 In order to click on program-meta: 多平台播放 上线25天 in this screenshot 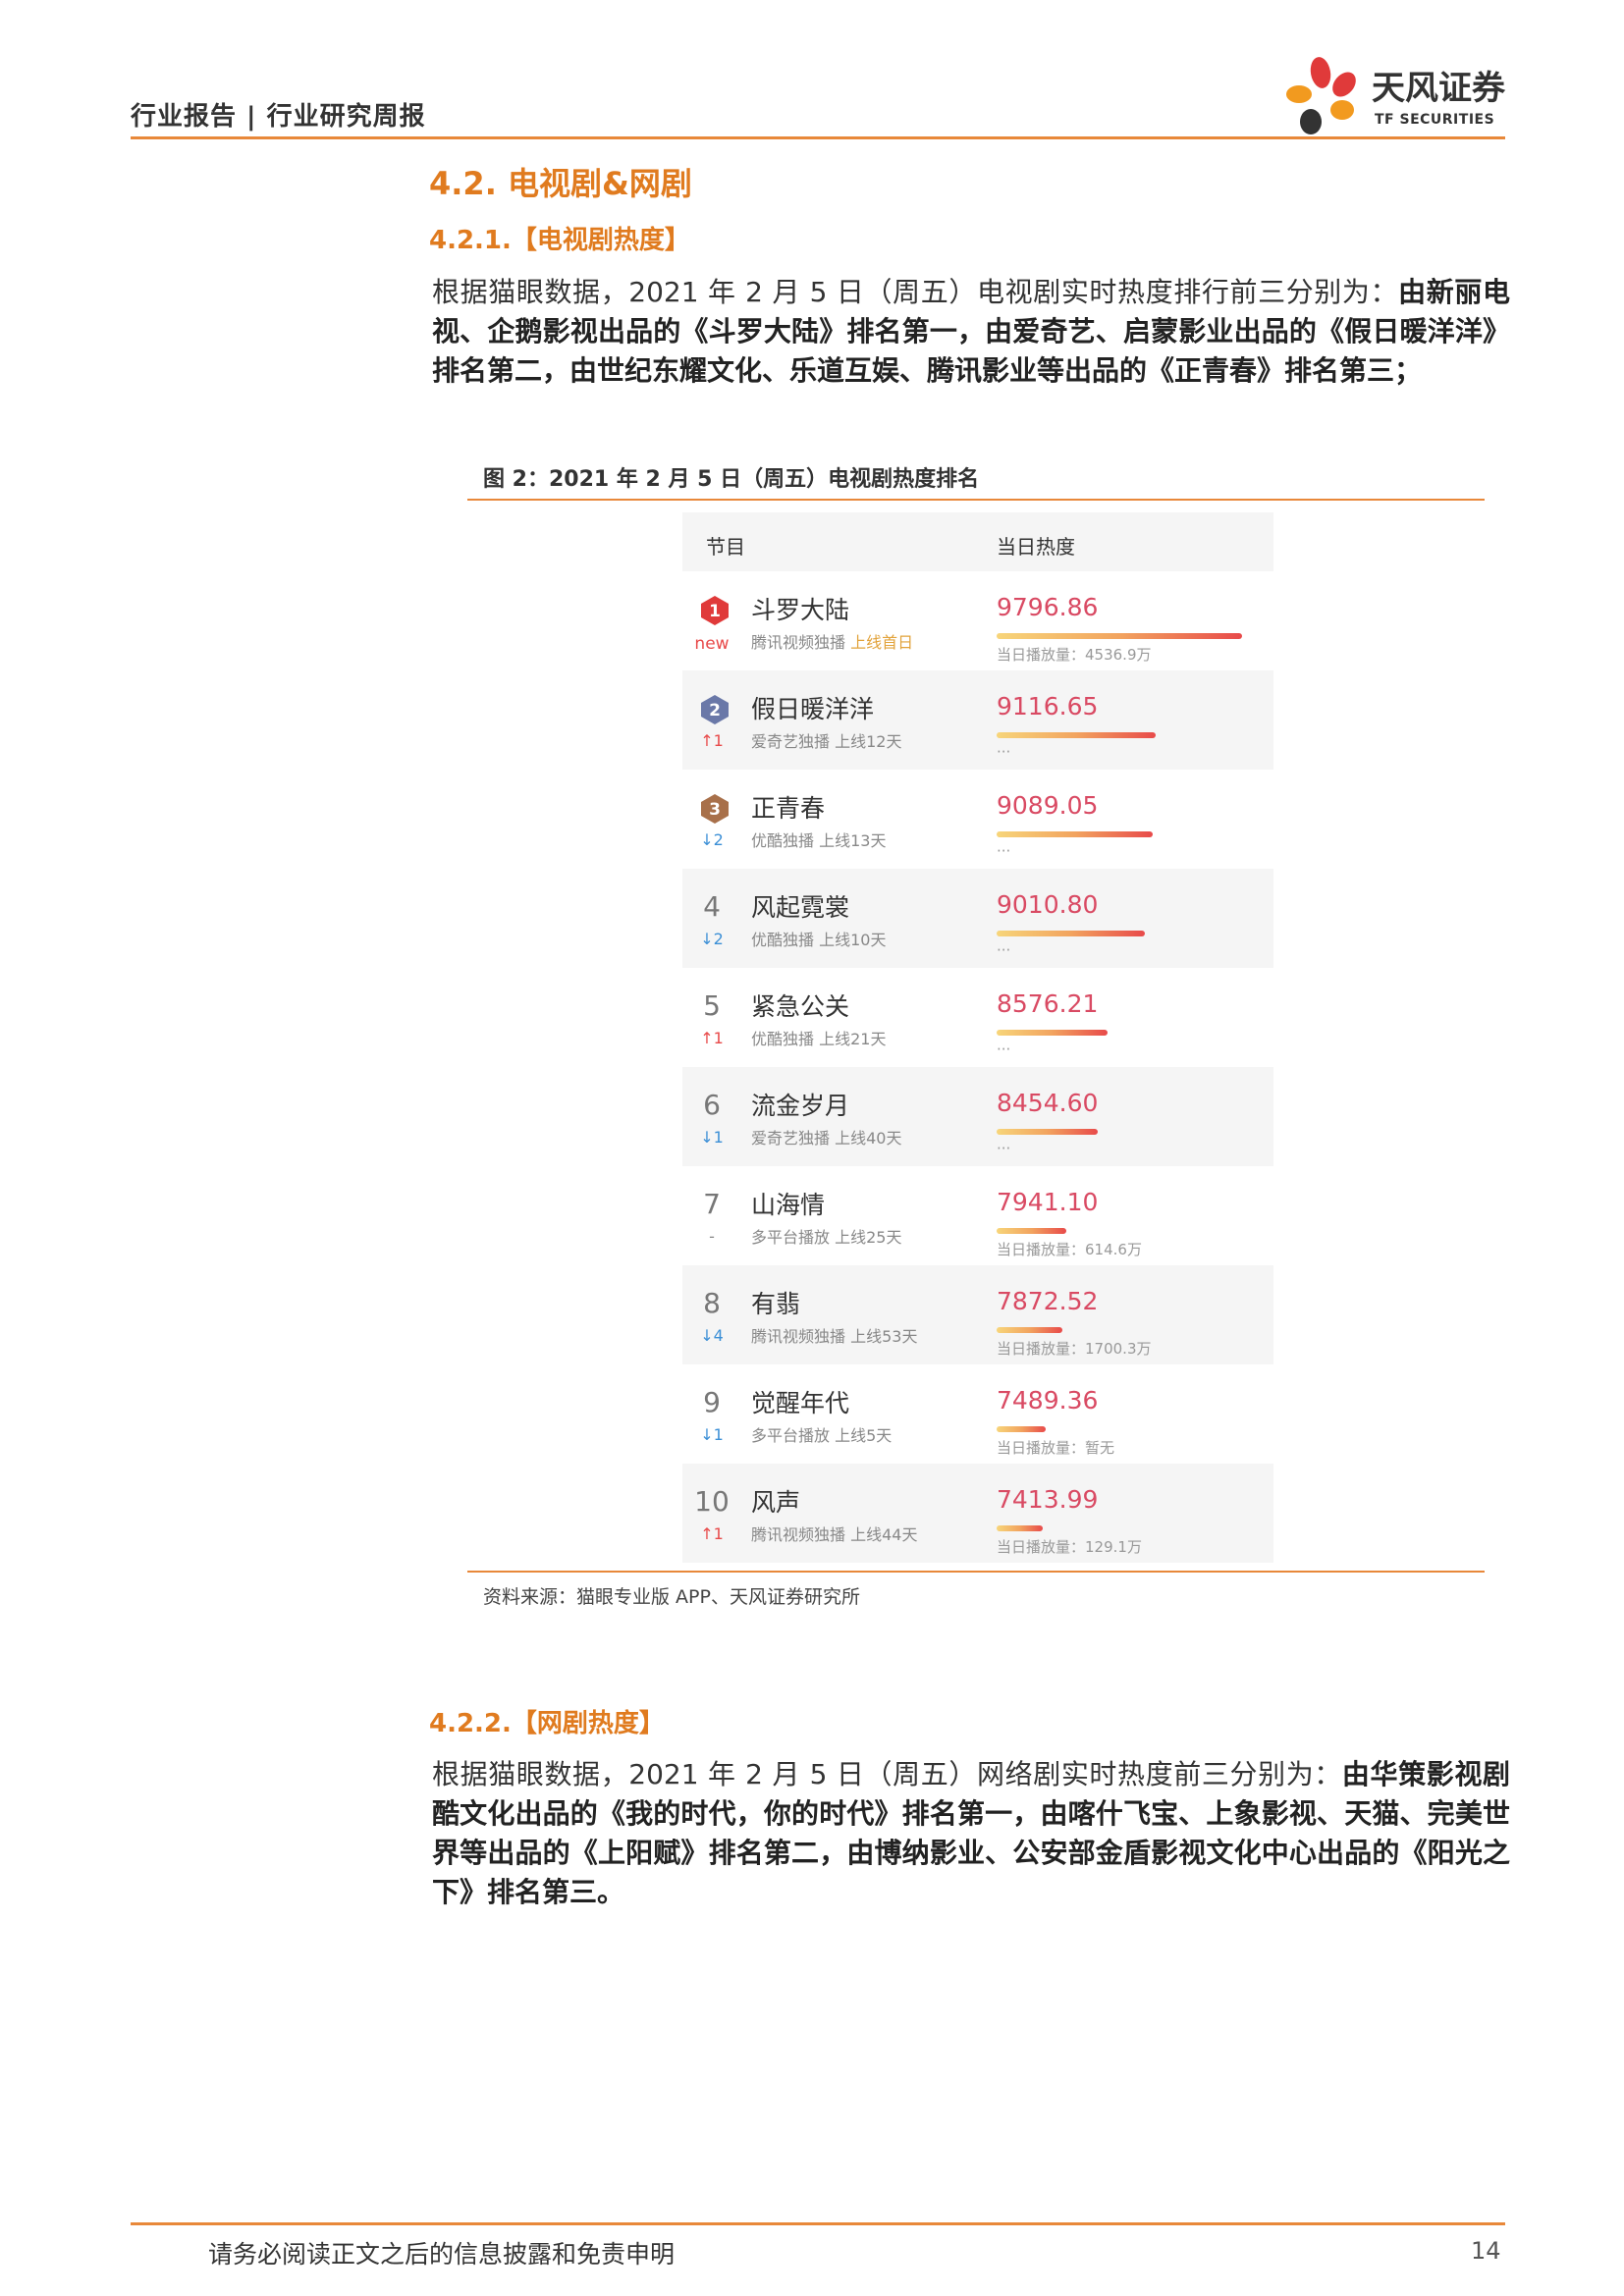, I will do `click(826, 1236)`.